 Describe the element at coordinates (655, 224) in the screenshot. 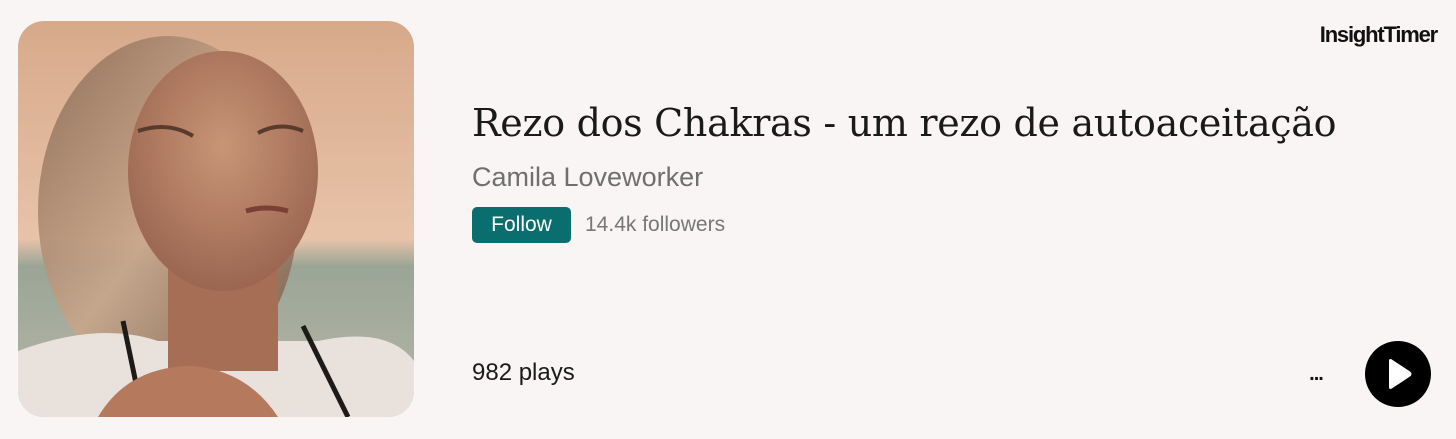

I see `followers-count: 14.4k followers` at that location.